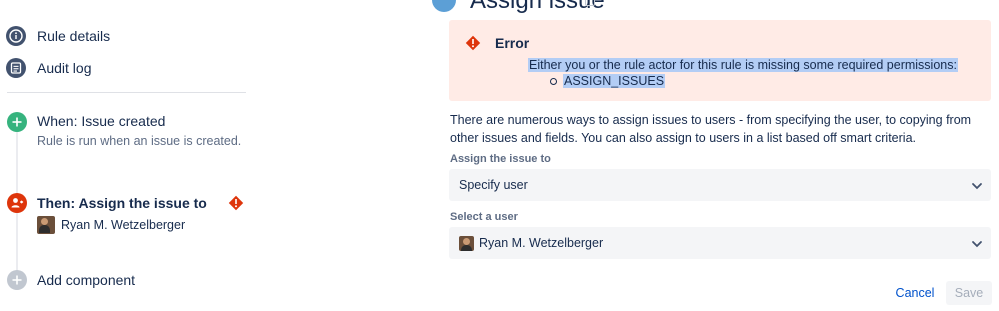 The height and width of the screenshot is (311, 999). What do you see at coordinates (17, 280) in the screenshot?
I see `add-component-plus-icon` at bounding box center [17, 280].